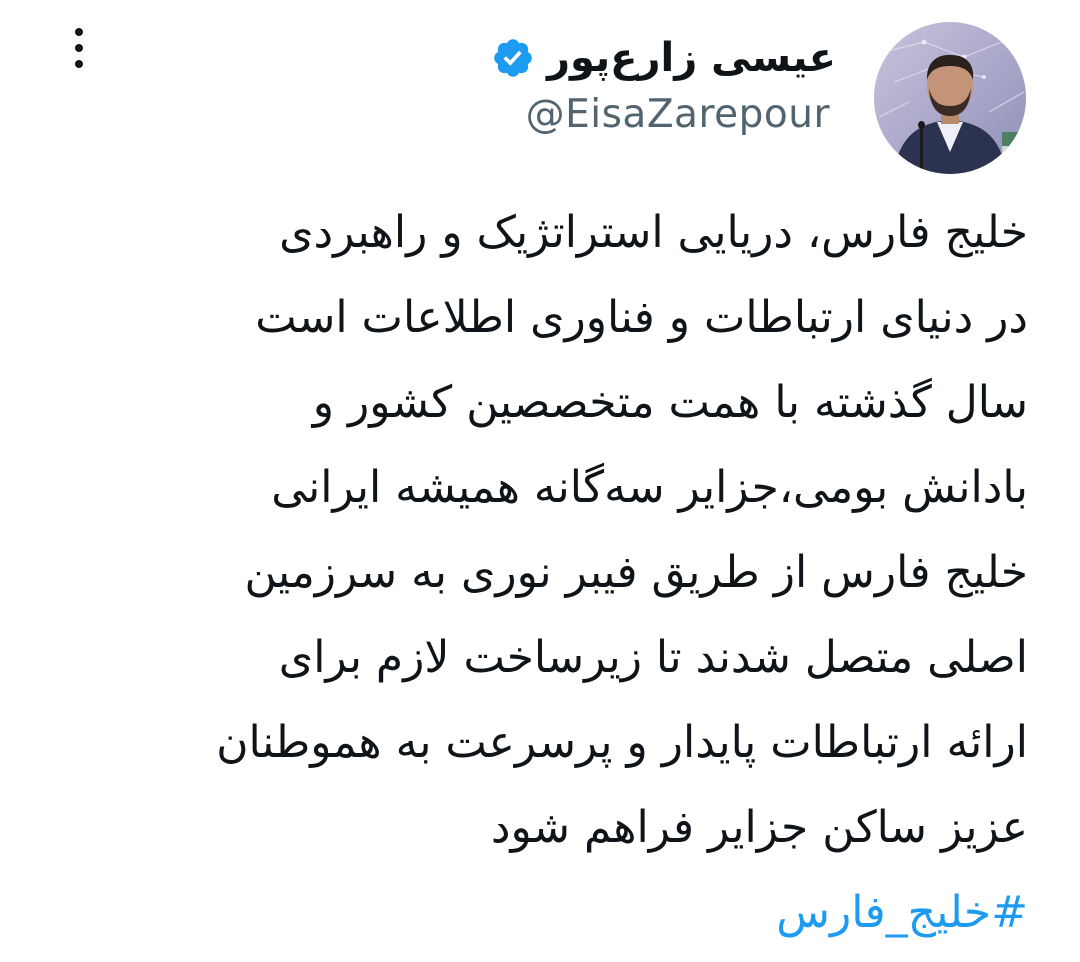  What do you see at coordinates (513, 58) in the screenshot?
I see `verified-badge-icon` at bounding box center [513, 58].